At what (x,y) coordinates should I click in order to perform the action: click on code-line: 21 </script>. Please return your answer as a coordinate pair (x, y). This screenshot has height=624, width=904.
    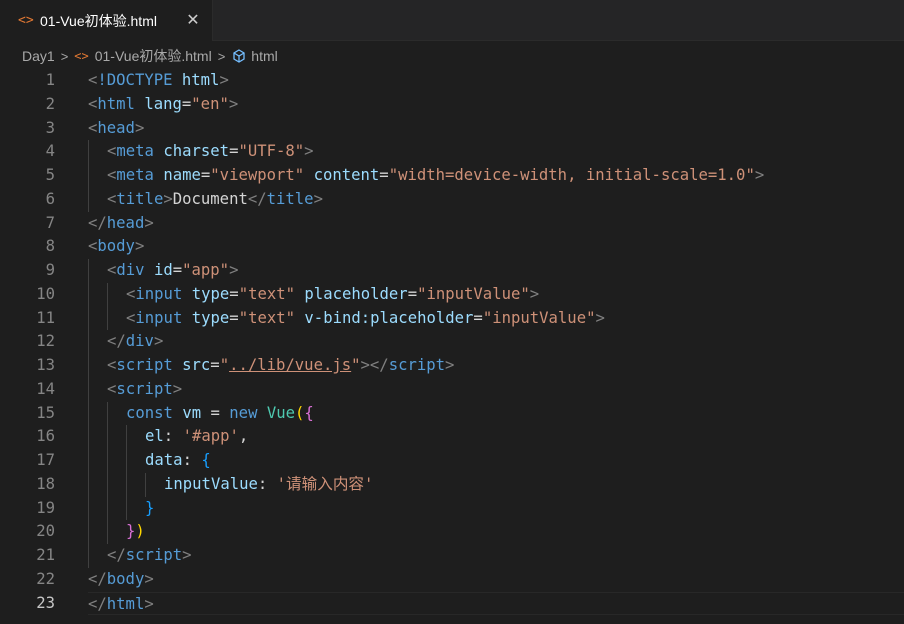
    Looking at the image, I should click on (452, 556).